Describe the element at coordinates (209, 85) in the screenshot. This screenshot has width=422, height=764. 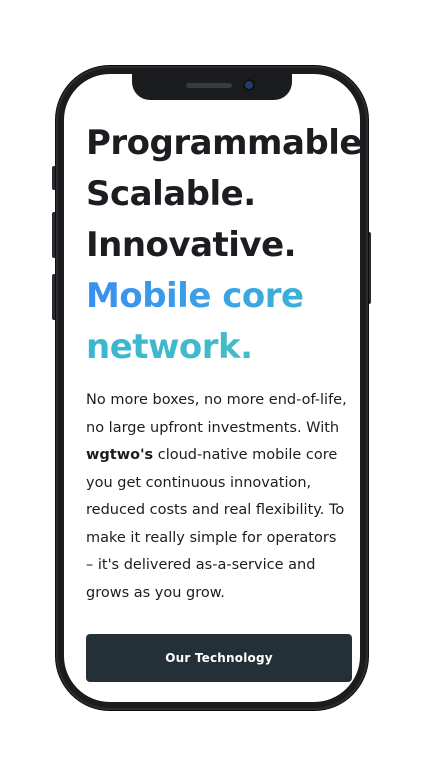
I see `speaker-grille` at that location.